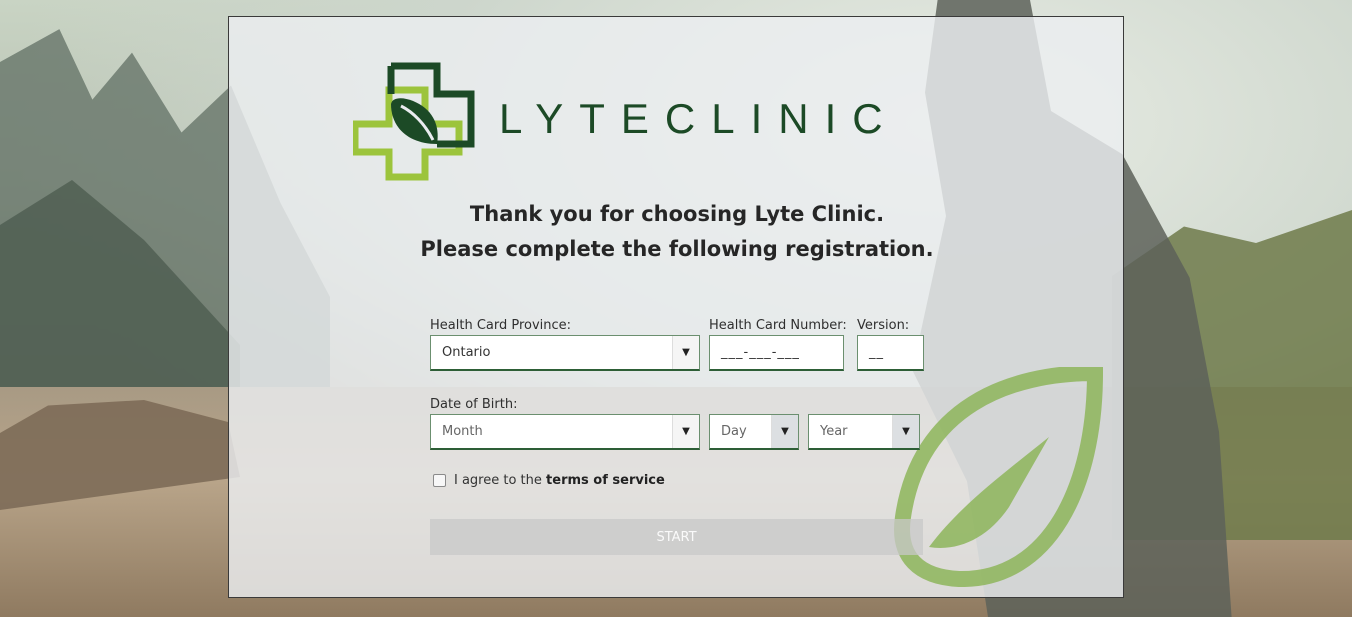 The image size is (1352, 617). Describe the element at coordinates (760, 352) in the screenshot. I see `card-number-mask: ___-___-___` at that location.